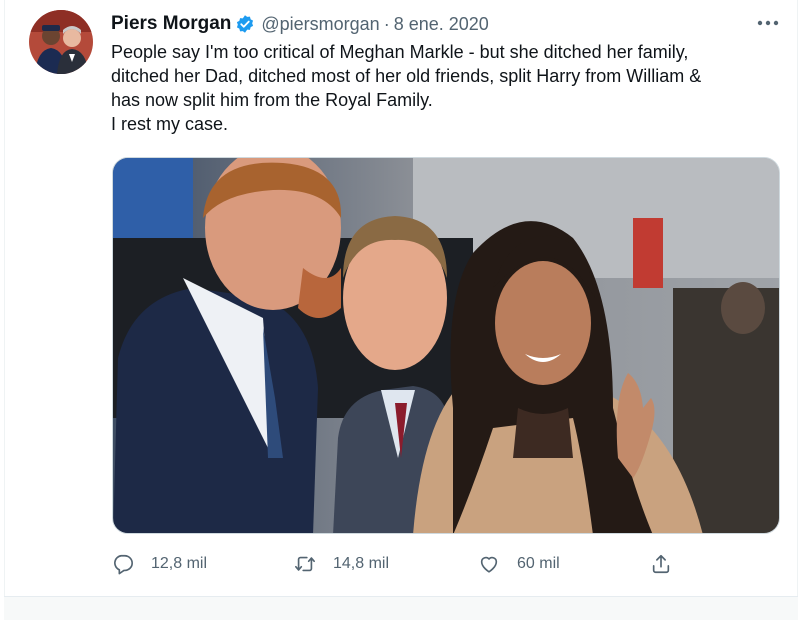 The width and height of the screenshot is (808, 620). I want to click on like-button: 60 mil, so click(518, 564).